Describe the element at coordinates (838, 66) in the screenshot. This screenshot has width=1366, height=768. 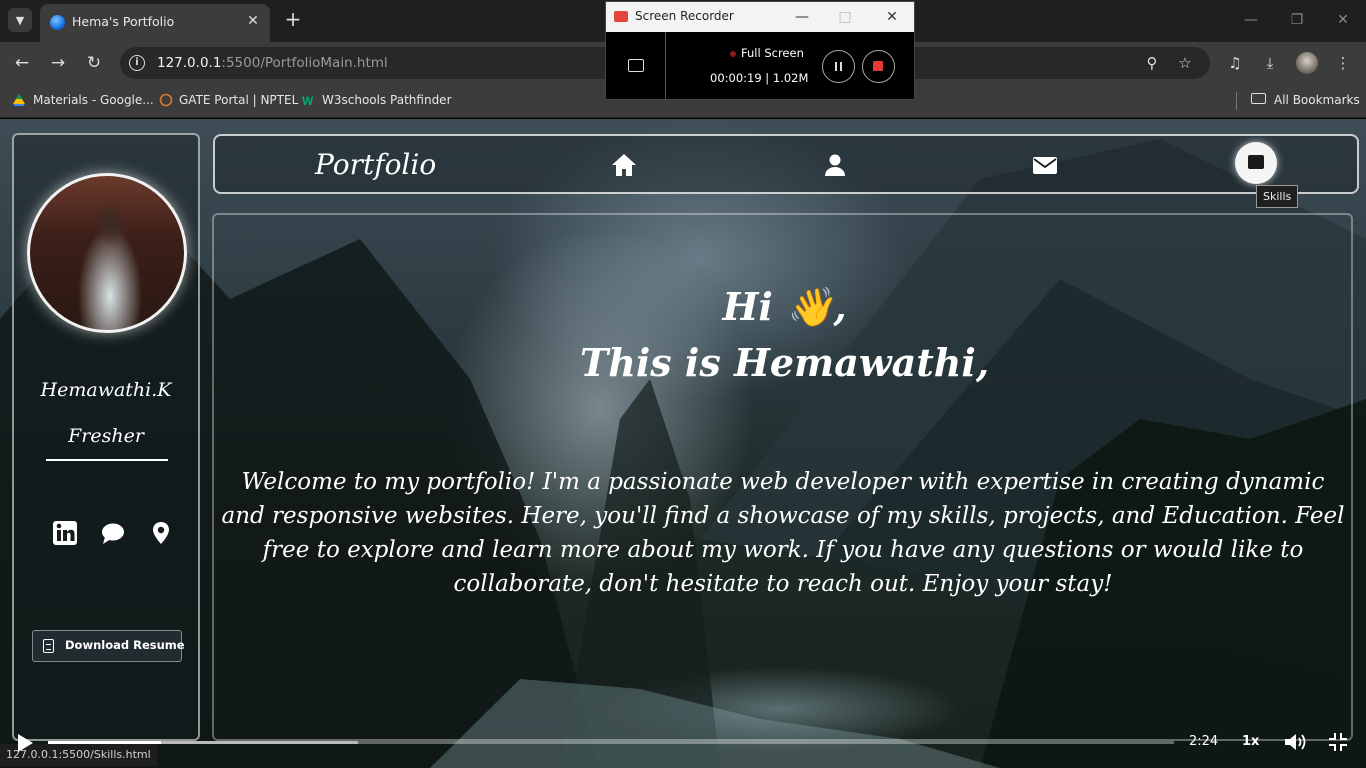
I see `recorder-pause-button` at that location.